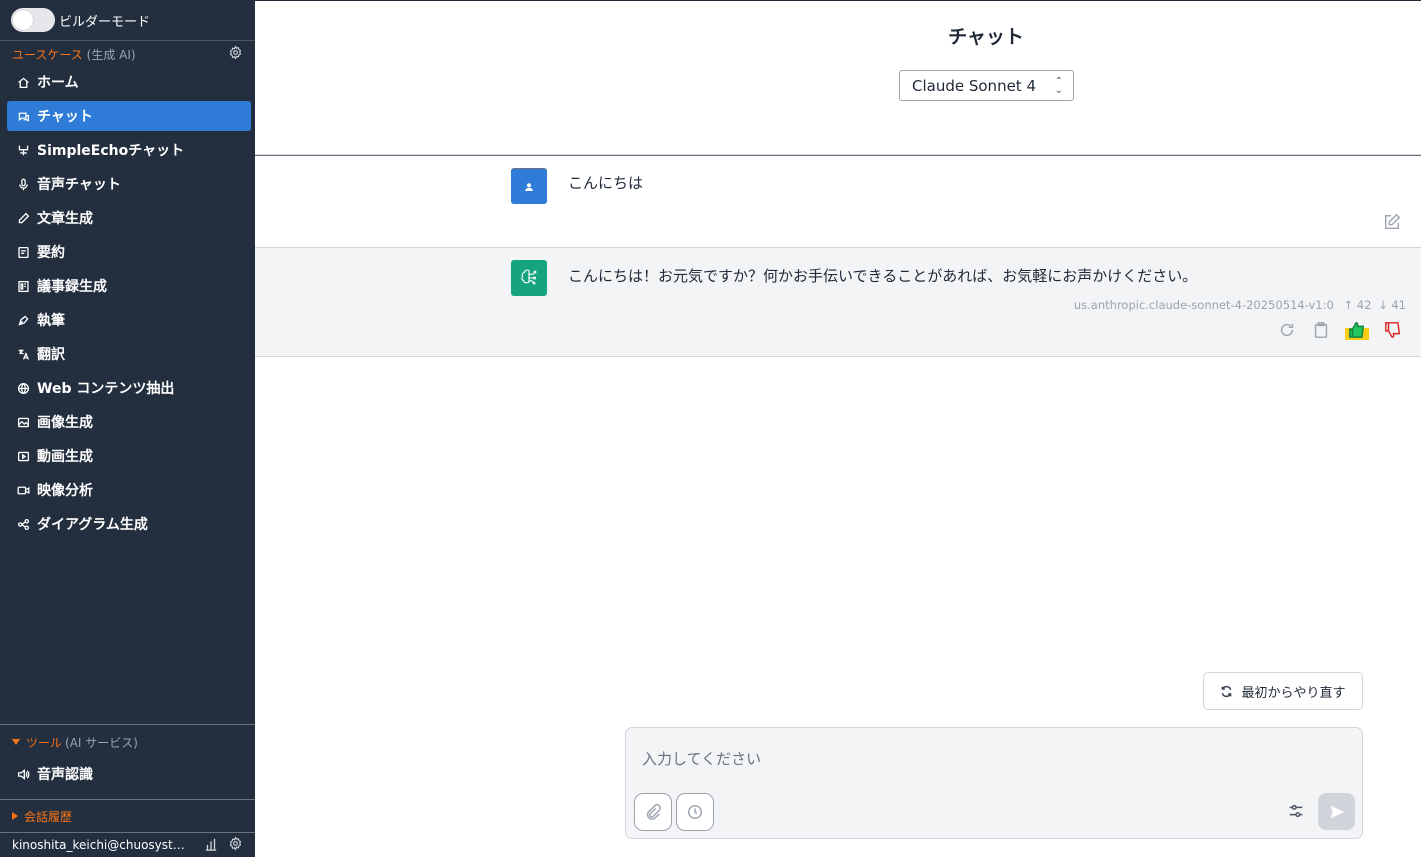 This screenshot has width=1421, height=857. I want to click on globe-icon, so click(23, 388).